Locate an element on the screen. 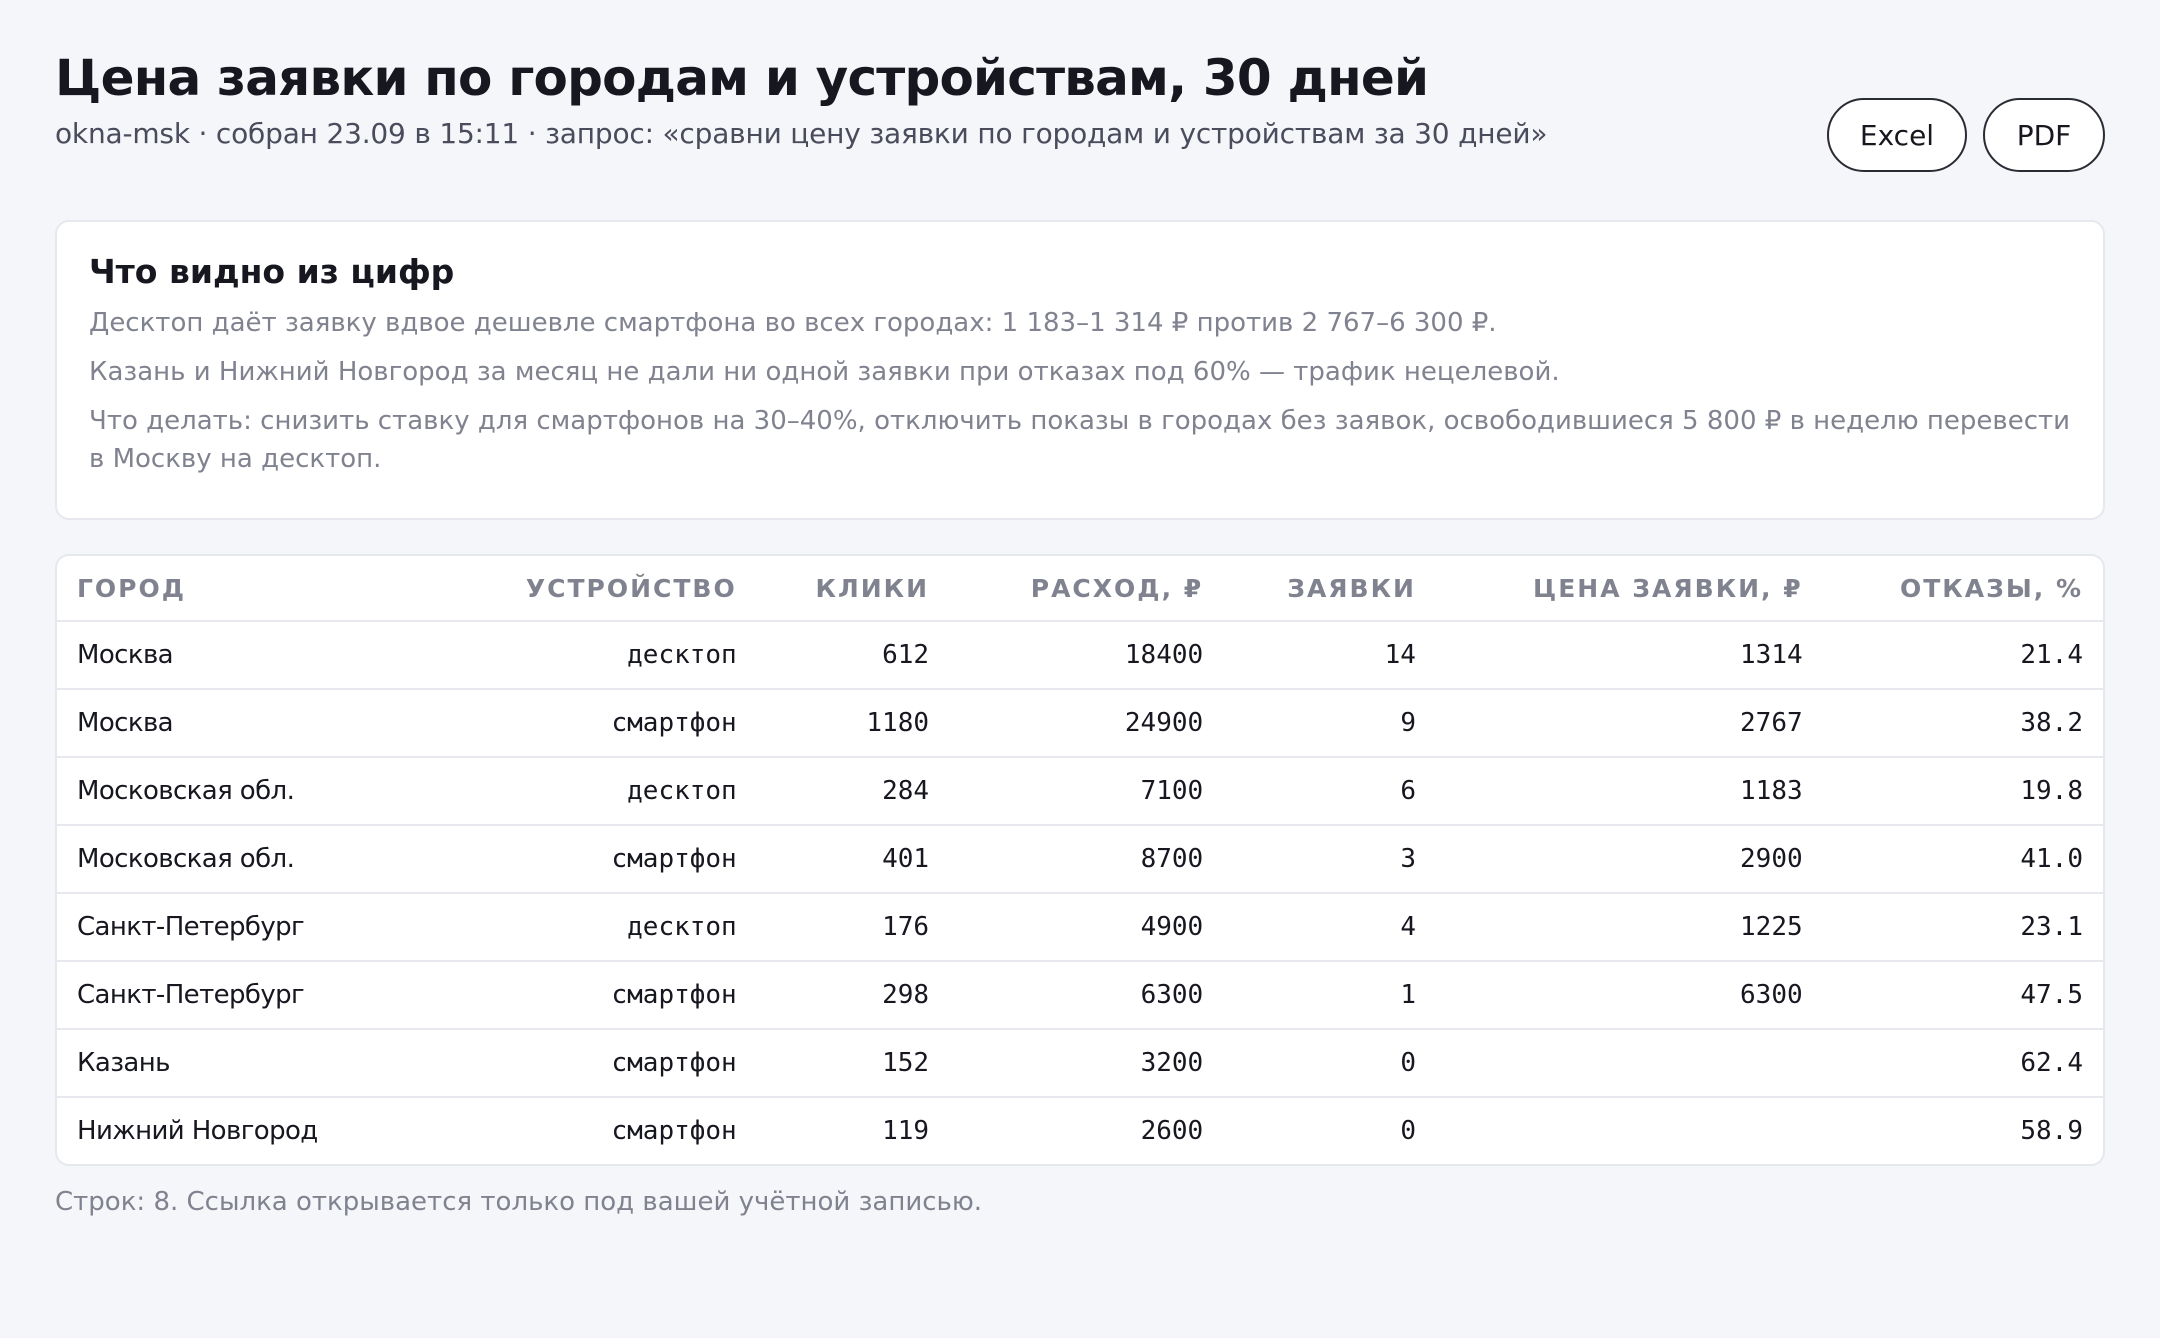 The image size is (2160, 1338). table-row: Москва смартфон 1180 24900 9 2767 38.2 is located at coordinates (1080, 723).